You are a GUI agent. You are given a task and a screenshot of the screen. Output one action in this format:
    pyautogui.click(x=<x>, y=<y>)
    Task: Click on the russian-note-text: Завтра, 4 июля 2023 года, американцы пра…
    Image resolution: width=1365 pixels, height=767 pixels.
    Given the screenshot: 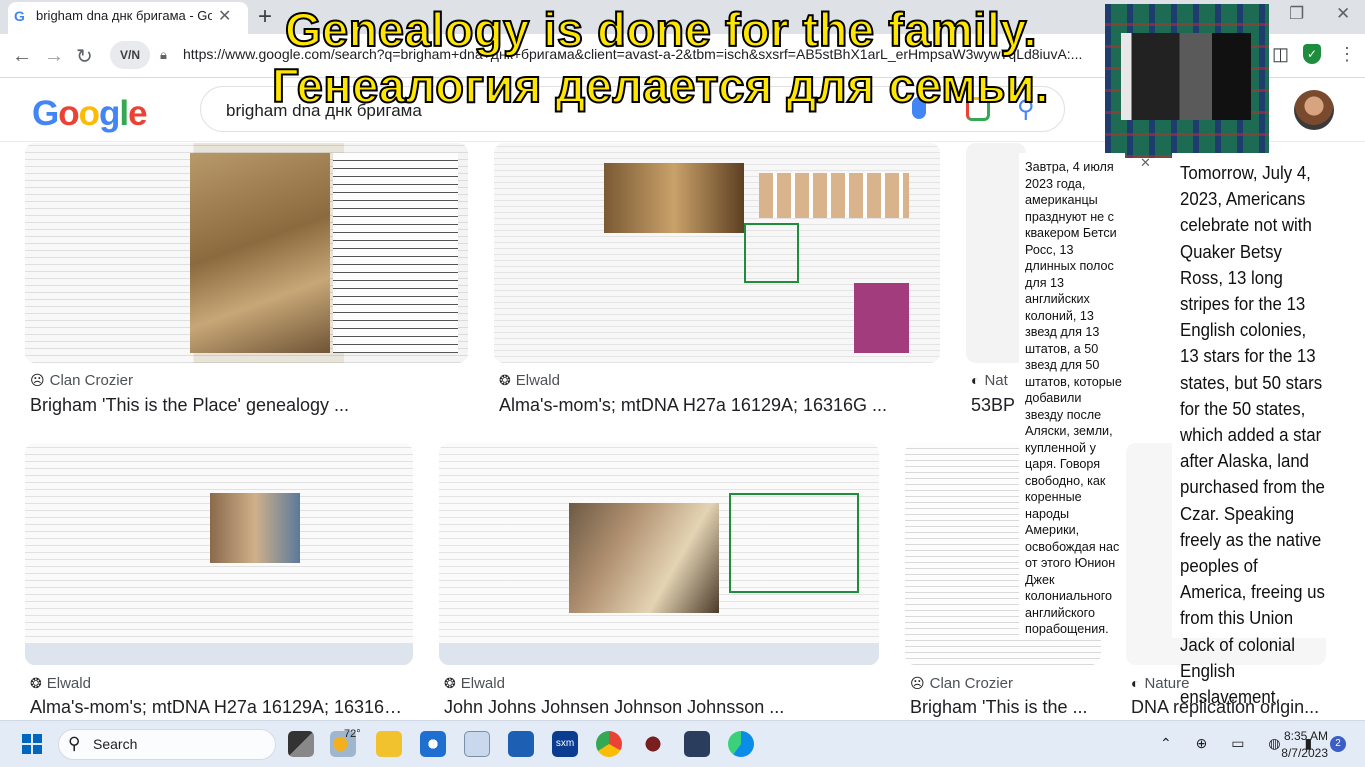 What is the action you would take?
    pyautogui.click(x=1073, y=398)
    